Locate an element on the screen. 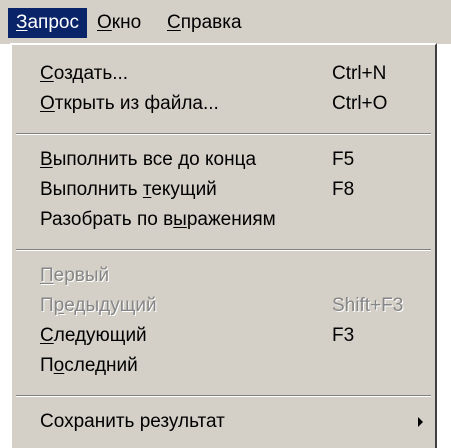 This screenshot has width=451, height=448. menu-item-run-all: Выполнить все до конца F5 is located at coordinates (223, 160).